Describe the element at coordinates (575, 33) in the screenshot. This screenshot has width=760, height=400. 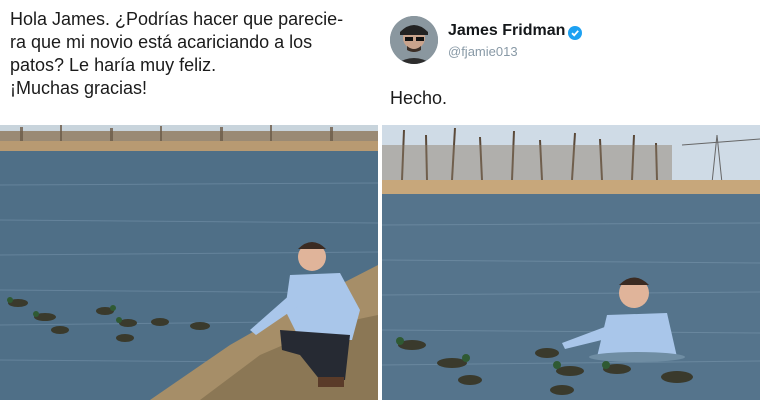
I see `verified-badge-icon` at that location.